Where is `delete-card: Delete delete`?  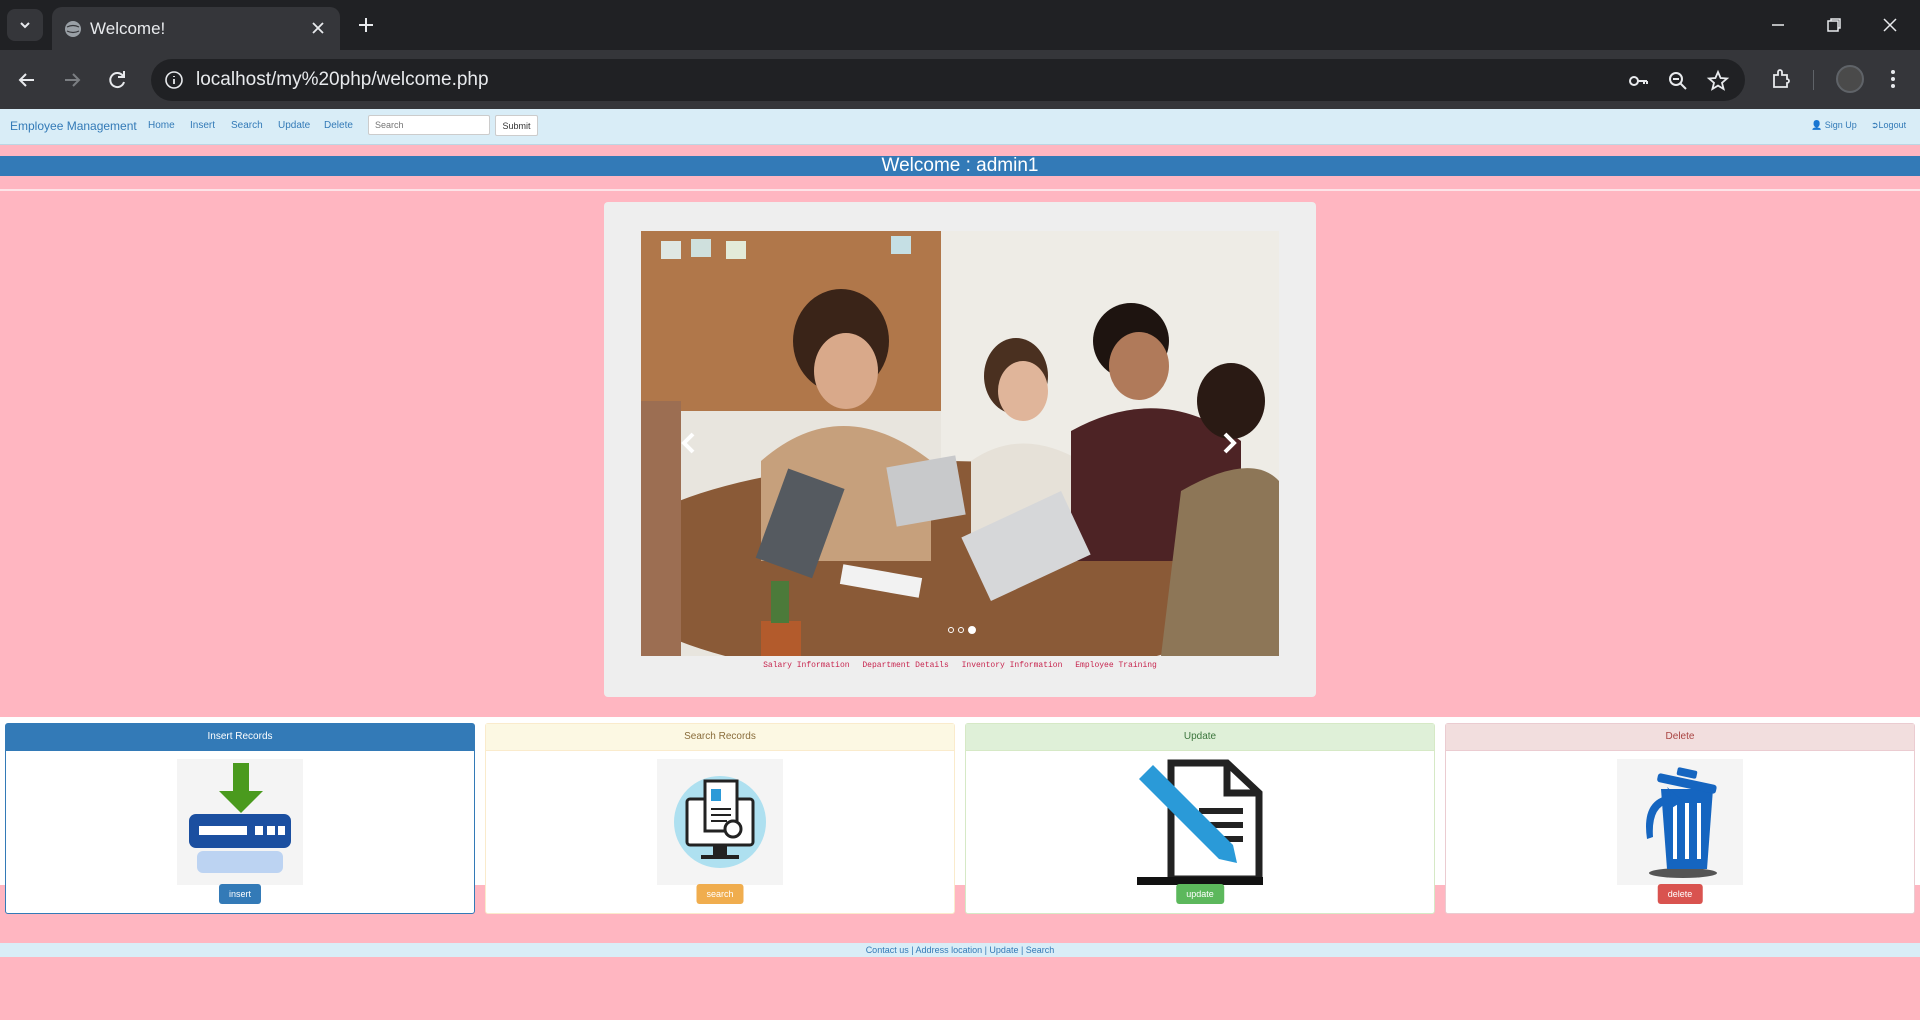
delete-card: Delete delete is located at coordinates (1680, 818).